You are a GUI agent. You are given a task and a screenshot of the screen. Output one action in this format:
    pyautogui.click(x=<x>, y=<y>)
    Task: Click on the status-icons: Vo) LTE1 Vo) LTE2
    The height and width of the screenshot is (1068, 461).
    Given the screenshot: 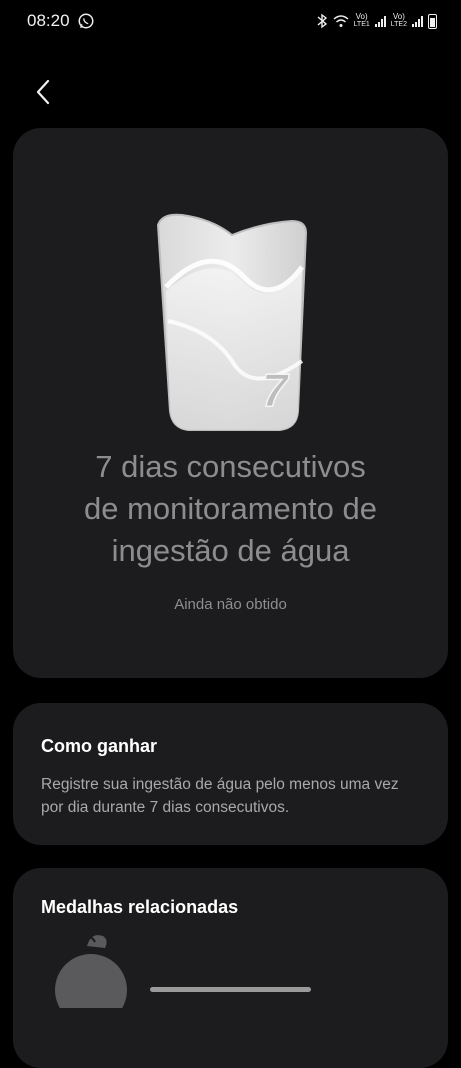 What is the action you would take?
    pyautogui.click(x=376, y=21)
    